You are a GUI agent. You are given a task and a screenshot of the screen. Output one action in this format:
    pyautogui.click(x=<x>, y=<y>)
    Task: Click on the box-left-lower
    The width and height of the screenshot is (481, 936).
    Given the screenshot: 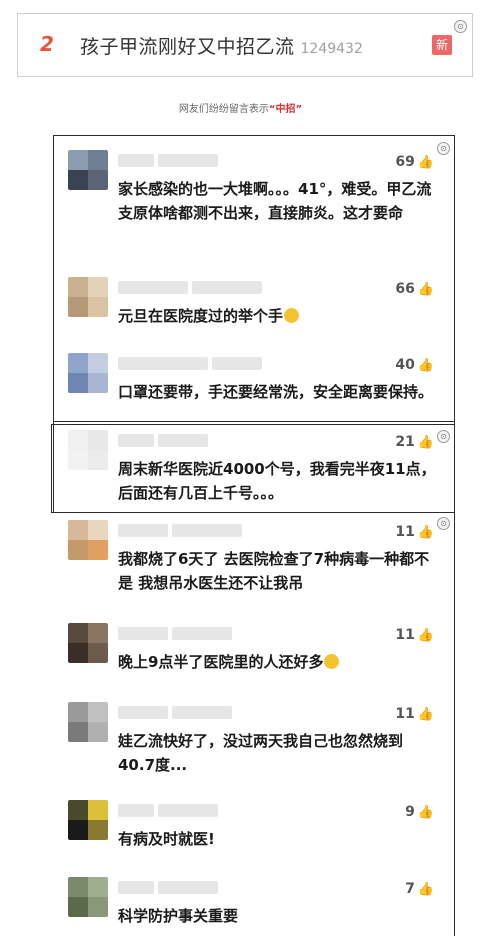 What is the action you would take?
    pyautogui.click(x=51, y=468)
    